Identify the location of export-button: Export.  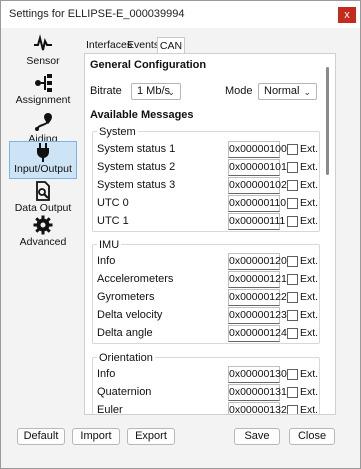
(151, 436).